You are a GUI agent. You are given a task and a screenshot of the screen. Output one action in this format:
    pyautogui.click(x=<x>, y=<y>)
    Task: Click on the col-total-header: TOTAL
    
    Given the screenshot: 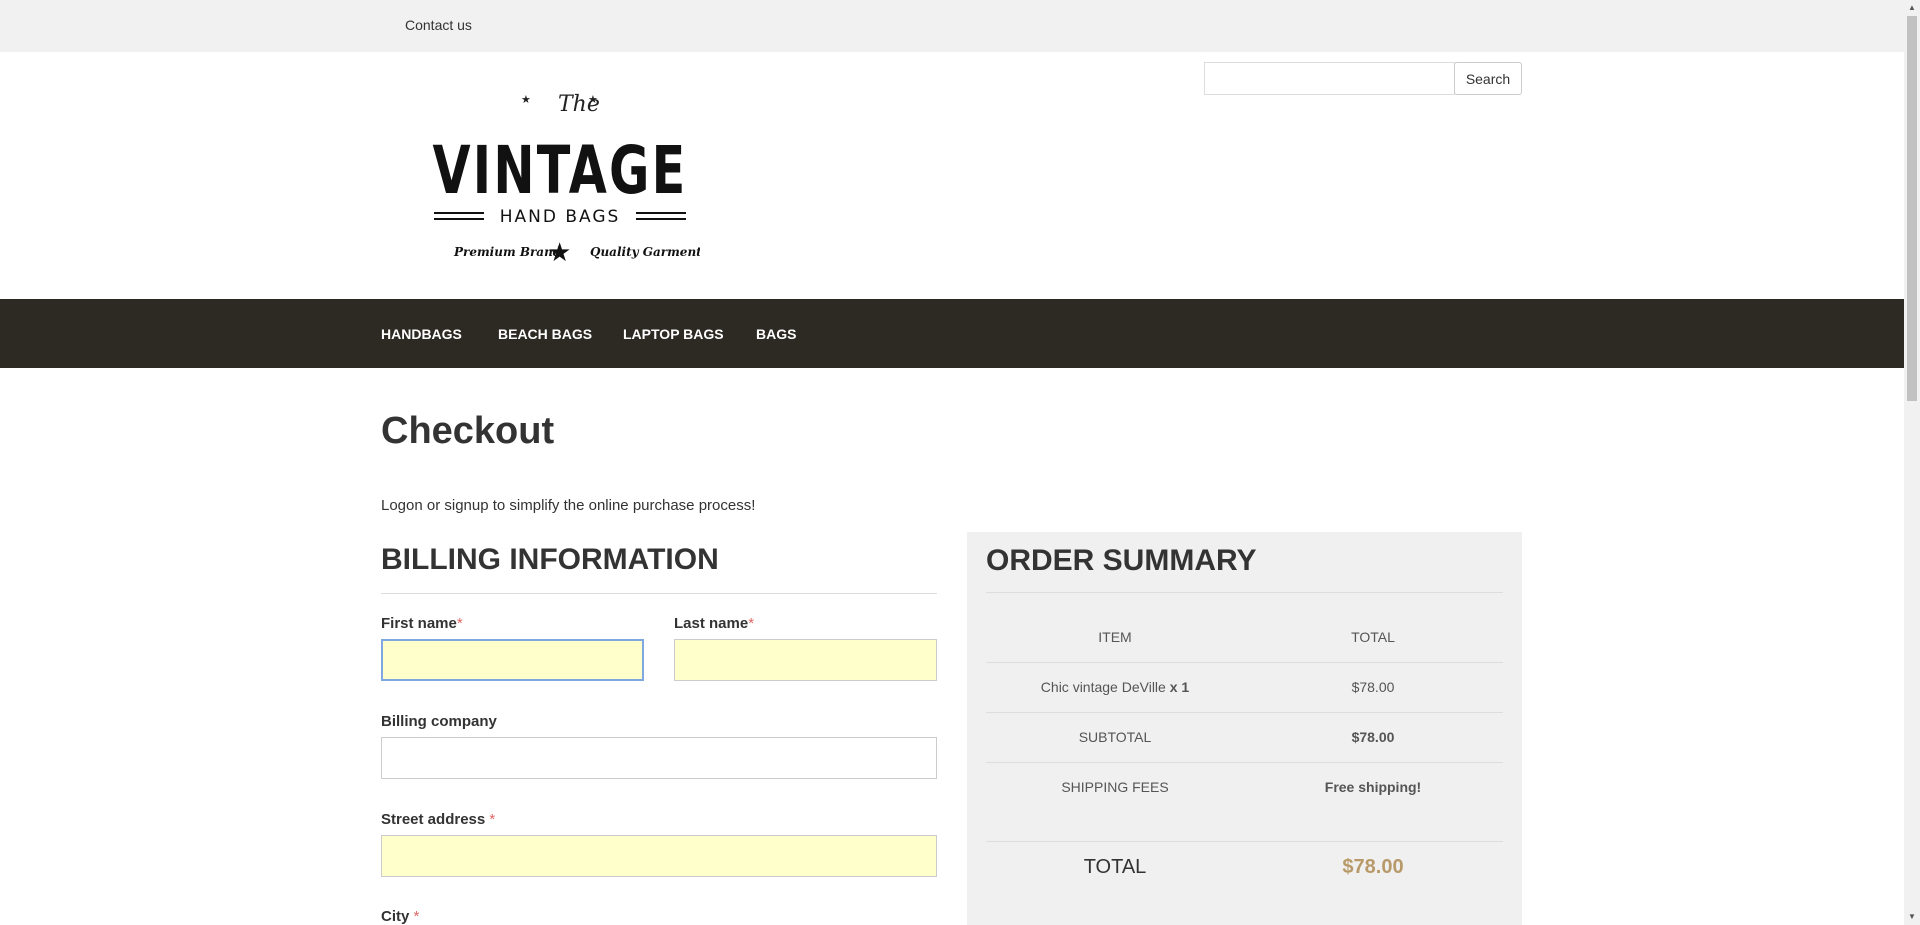 What is the action you would take?
    pyautogui.click(x=1373, y=637)
    